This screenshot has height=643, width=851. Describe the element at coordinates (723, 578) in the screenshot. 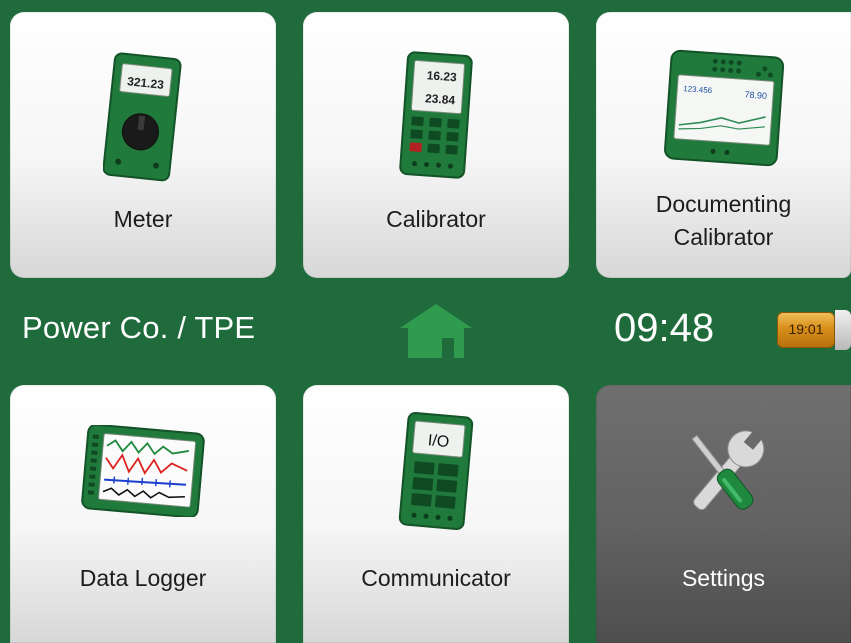

I see `settings-label: Settings` at that location.